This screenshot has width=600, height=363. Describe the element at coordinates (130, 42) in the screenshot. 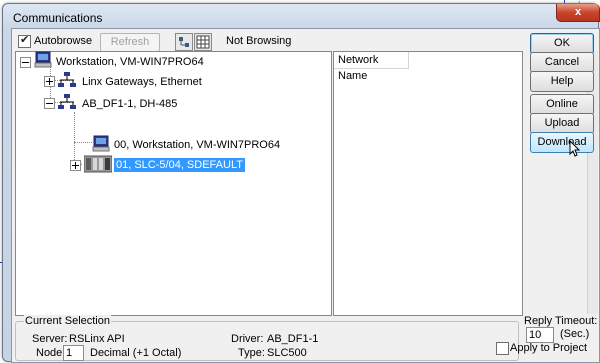

I see `refresh-button: Refresh` at that location.